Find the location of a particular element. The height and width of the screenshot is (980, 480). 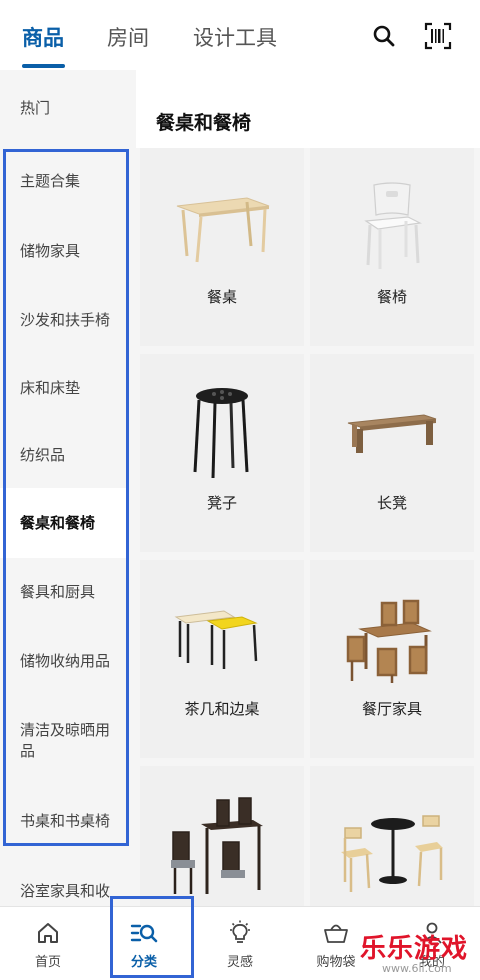

category-card-stool: 凳子 is located at coordinates (222, 453).